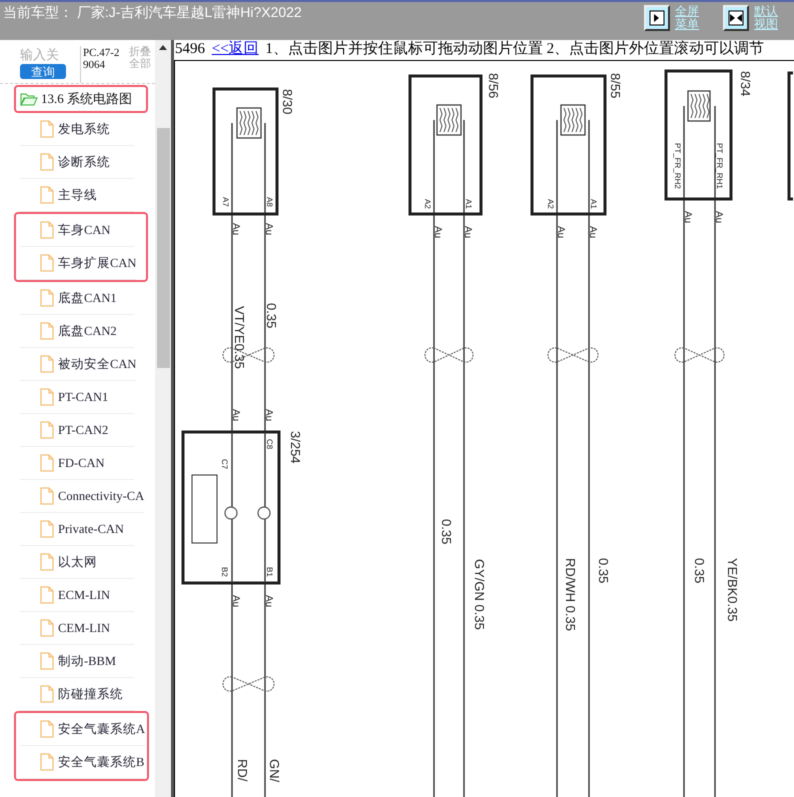 This screenshot has height=797, width=794. I want to click on back-link: <<返回, so click(235, 49).